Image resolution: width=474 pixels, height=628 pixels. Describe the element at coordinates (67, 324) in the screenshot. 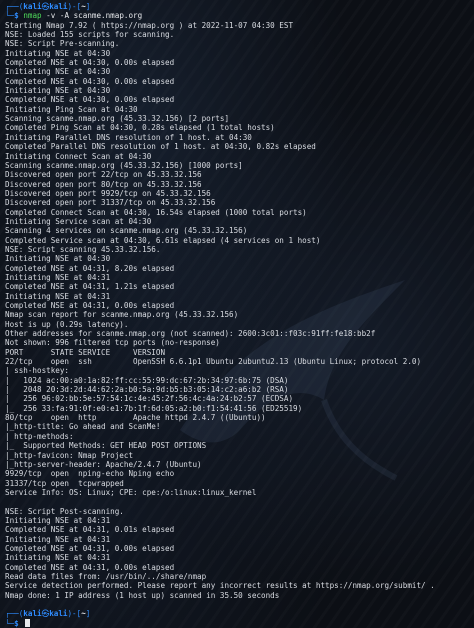

I see `output-line: Host is up (0.29s latency).` at that location.